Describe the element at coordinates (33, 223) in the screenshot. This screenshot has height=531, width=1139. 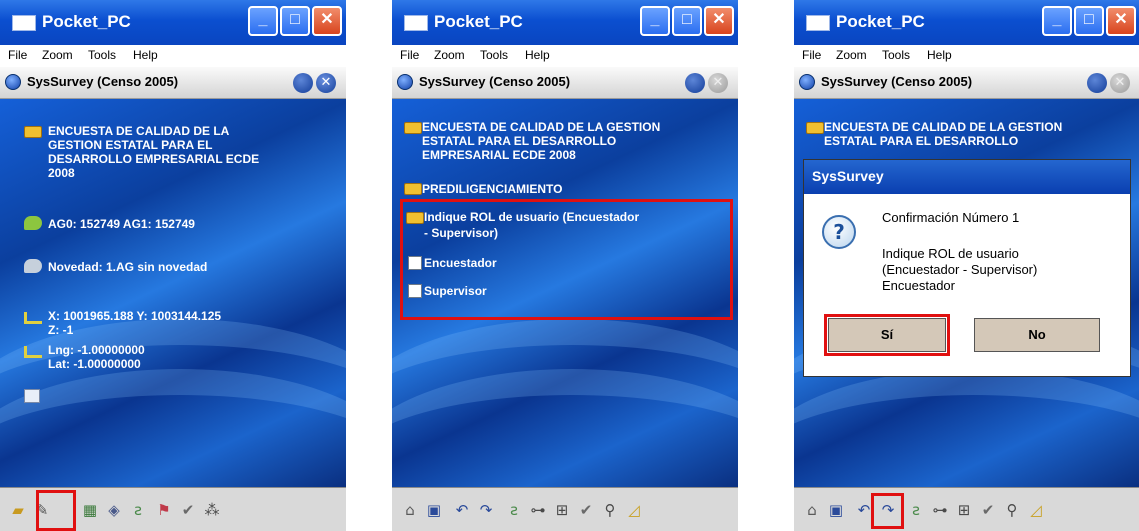
I see `location-pin-icon` at that location.